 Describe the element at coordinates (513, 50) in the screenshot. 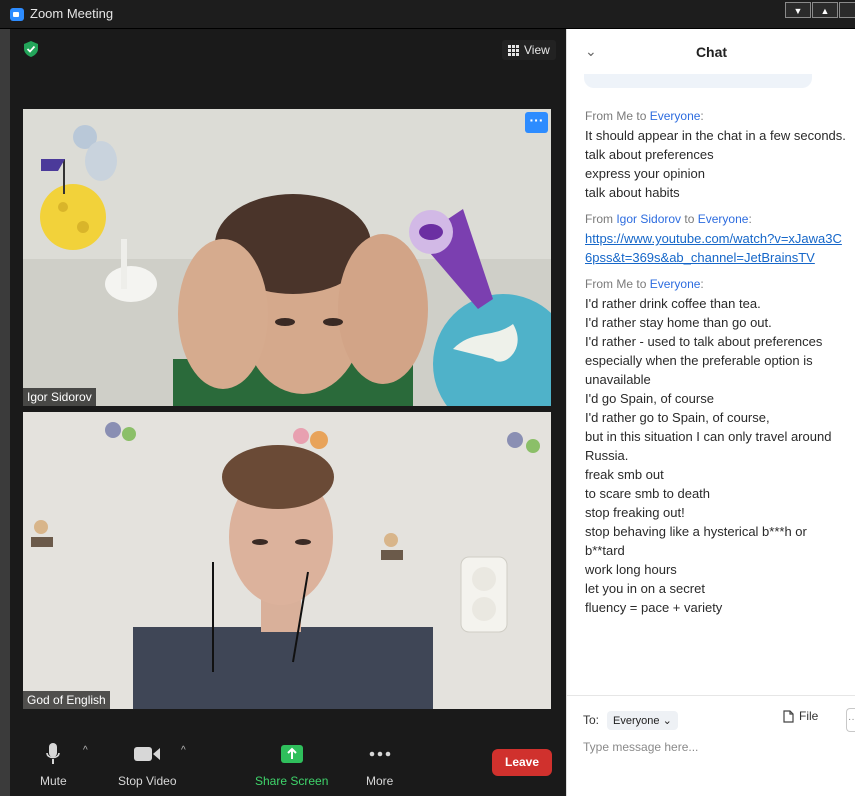

I see `grid-icon` at that location.